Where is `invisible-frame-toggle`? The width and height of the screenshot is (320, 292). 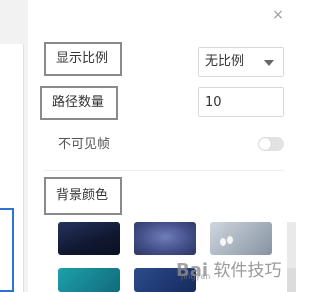 invisible-frame-toggle is located at coordinates (271, 144).